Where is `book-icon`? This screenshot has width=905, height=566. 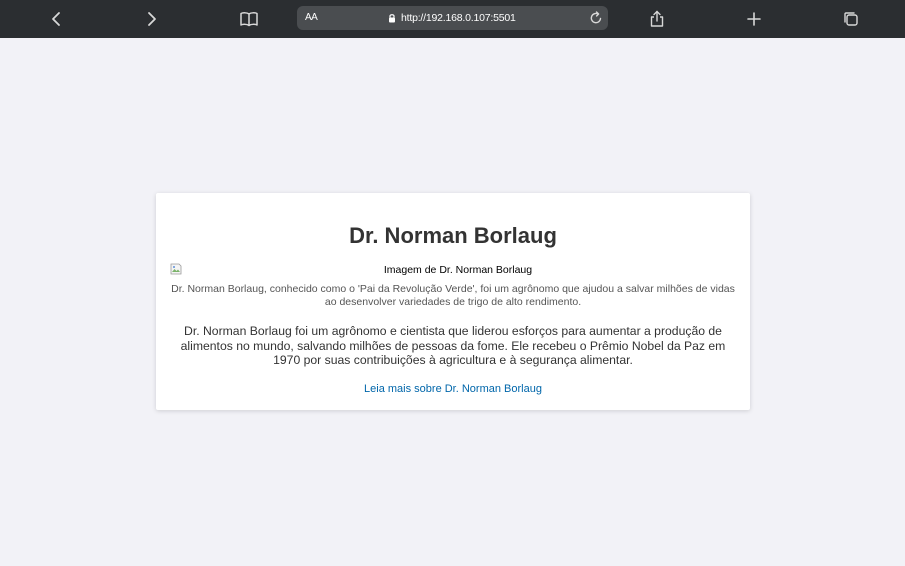 book-icon is located at coordinates (249, 19).